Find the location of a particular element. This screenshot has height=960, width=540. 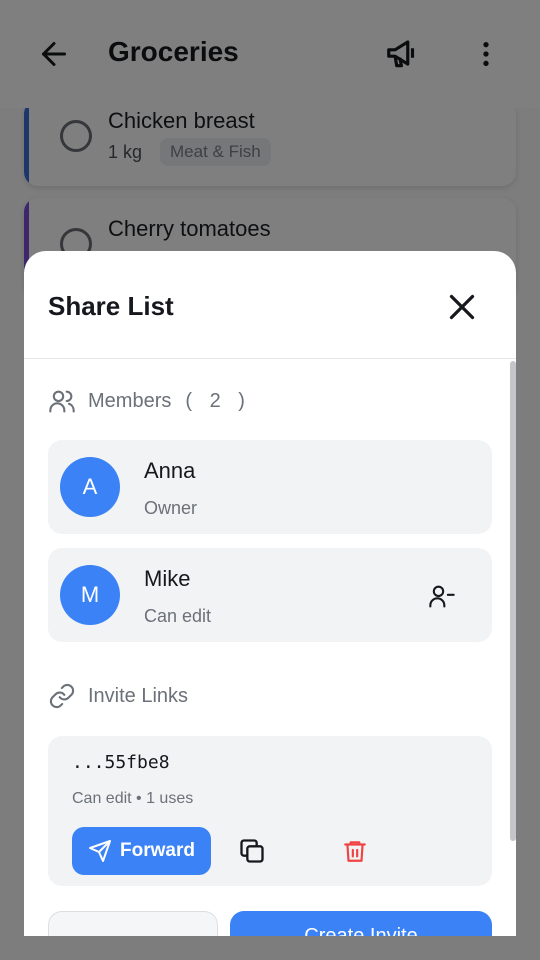

invite-code: ...55fbe8 is located at coordinates (121, 762).